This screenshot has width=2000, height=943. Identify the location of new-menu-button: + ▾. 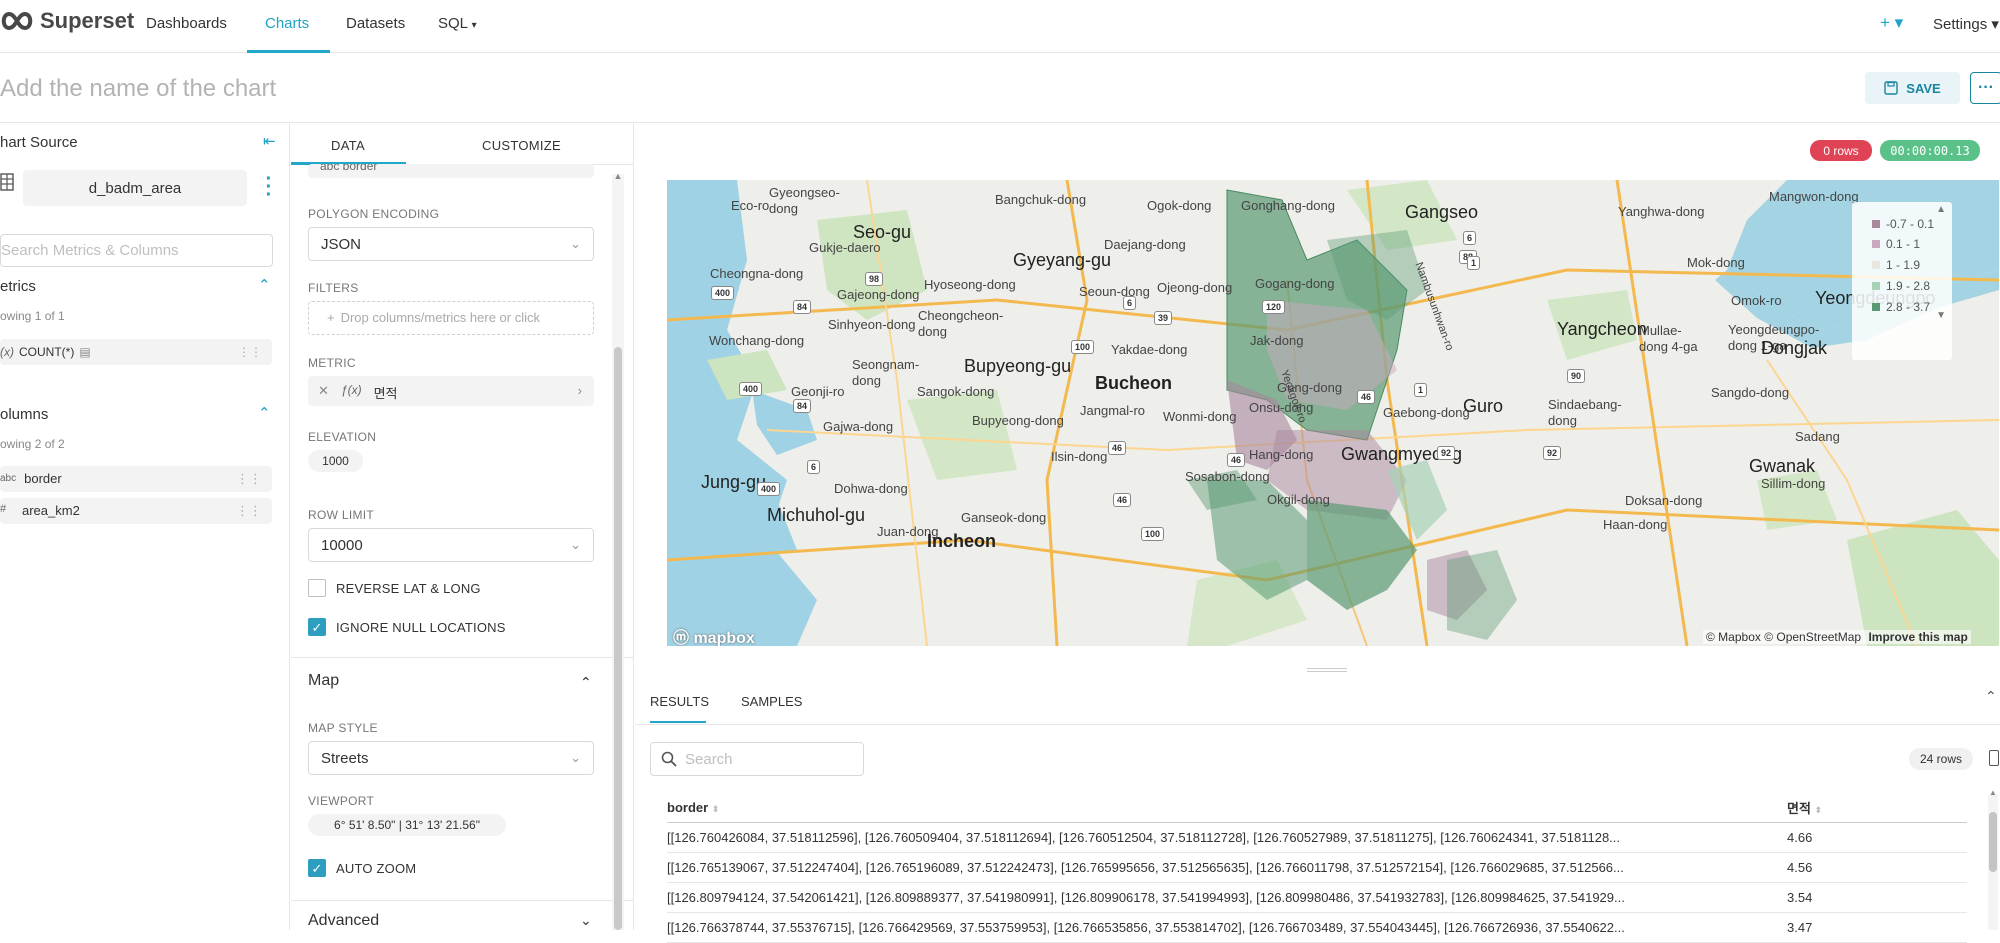
(1891, 23).